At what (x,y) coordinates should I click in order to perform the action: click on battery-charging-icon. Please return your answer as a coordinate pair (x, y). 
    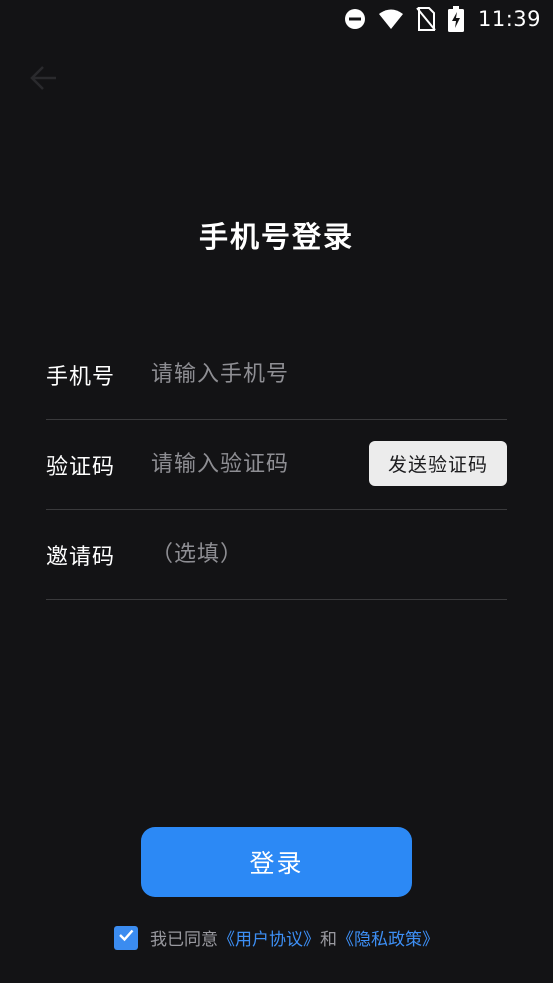
    Looking at the image, I should click on (455, 19).